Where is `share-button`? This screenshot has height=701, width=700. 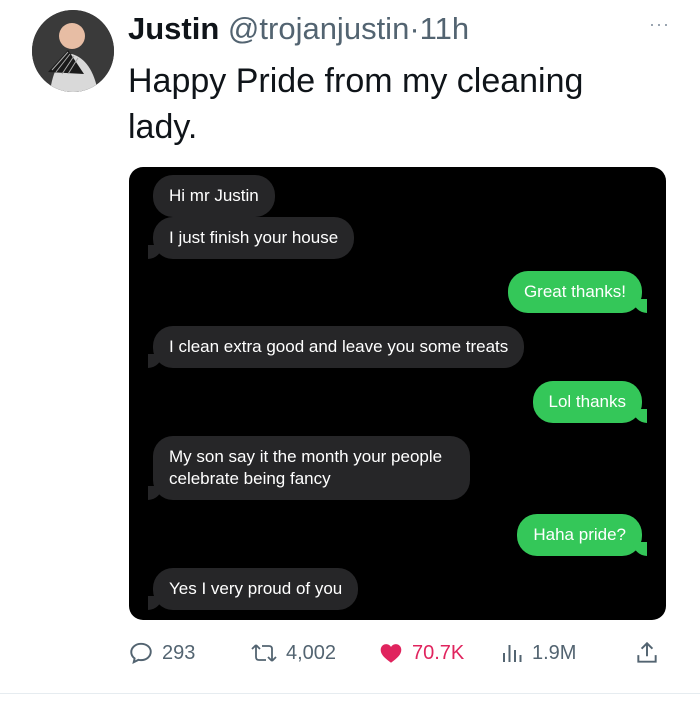
share-button is located at coordinates (651, 653).